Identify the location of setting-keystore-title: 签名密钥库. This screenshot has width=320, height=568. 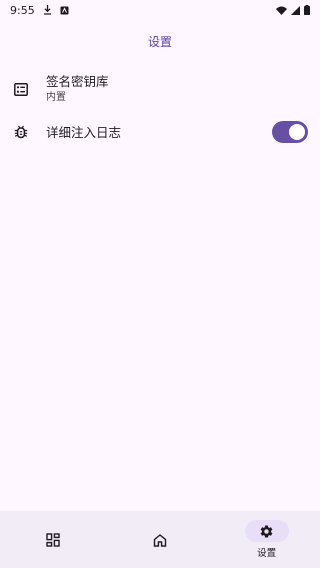
(77, 81).